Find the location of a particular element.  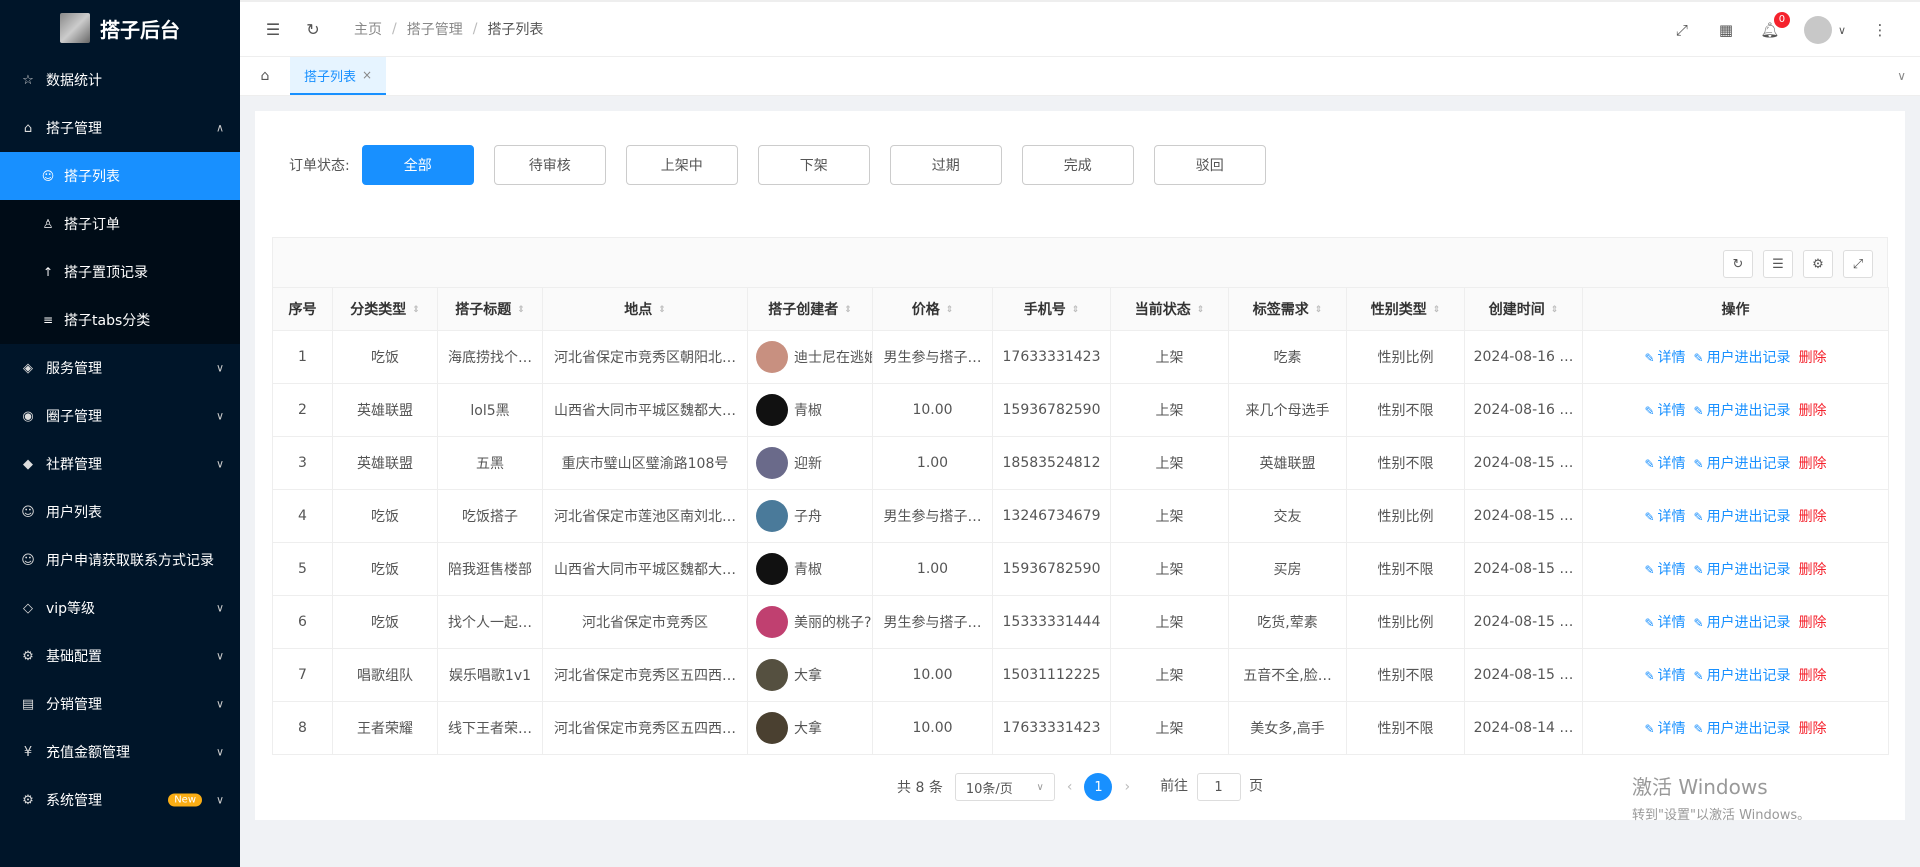

column-header-9: 性别类型 ⇕ is located at coordinates (1405, 309).